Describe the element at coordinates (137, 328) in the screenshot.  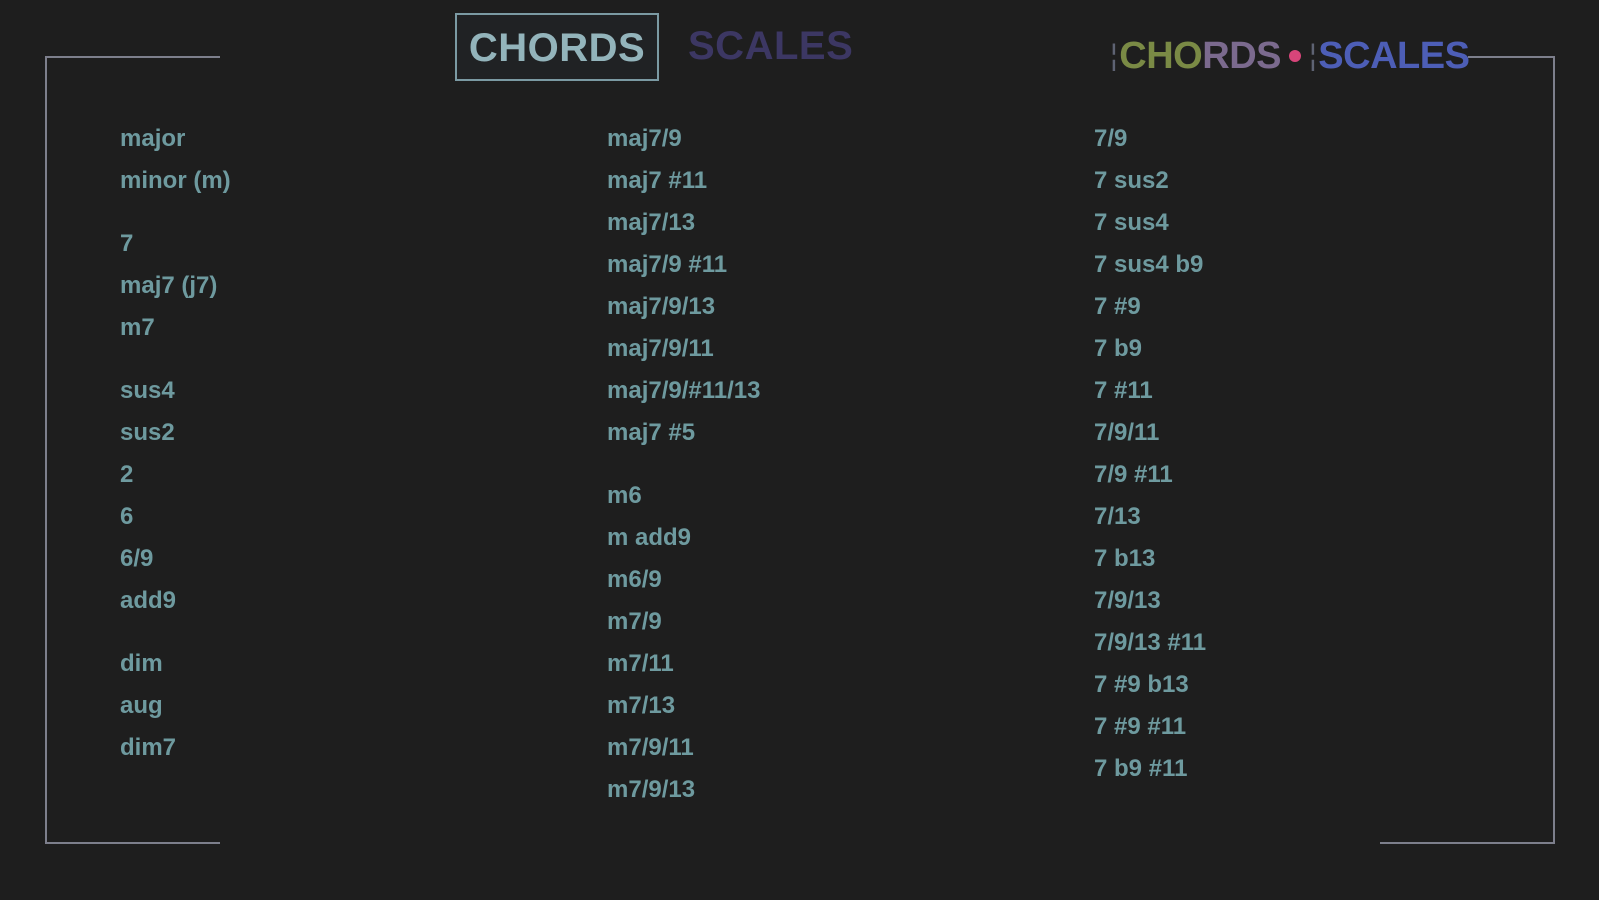
I see `chord-item: m7` at that location.